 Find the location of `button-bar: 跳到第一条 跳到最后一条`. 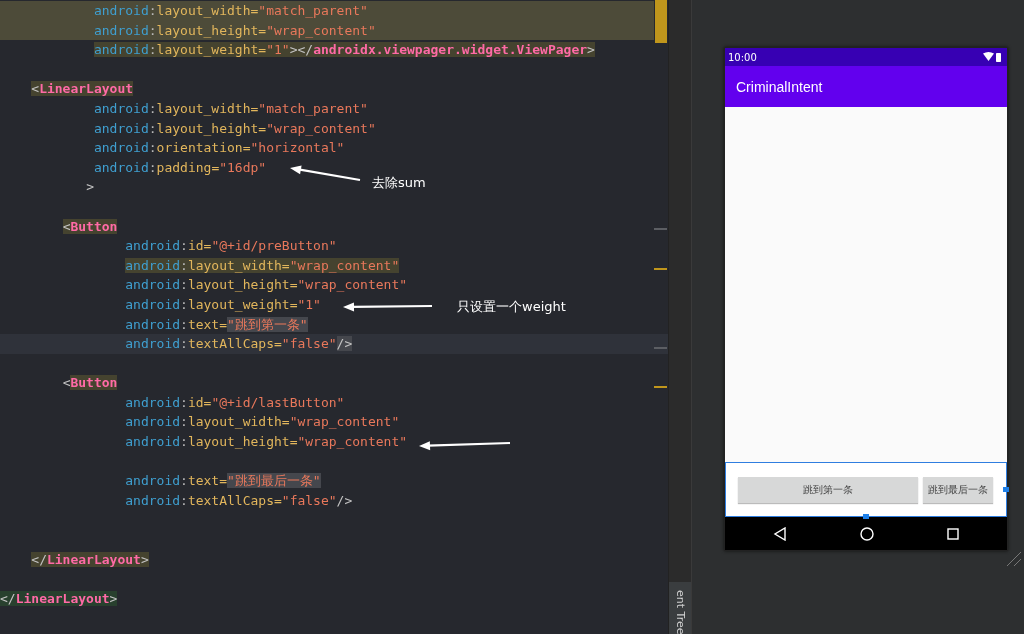

button-bar: 跳到第一条 跳到最后一条 is located at coordinates (866, 489).